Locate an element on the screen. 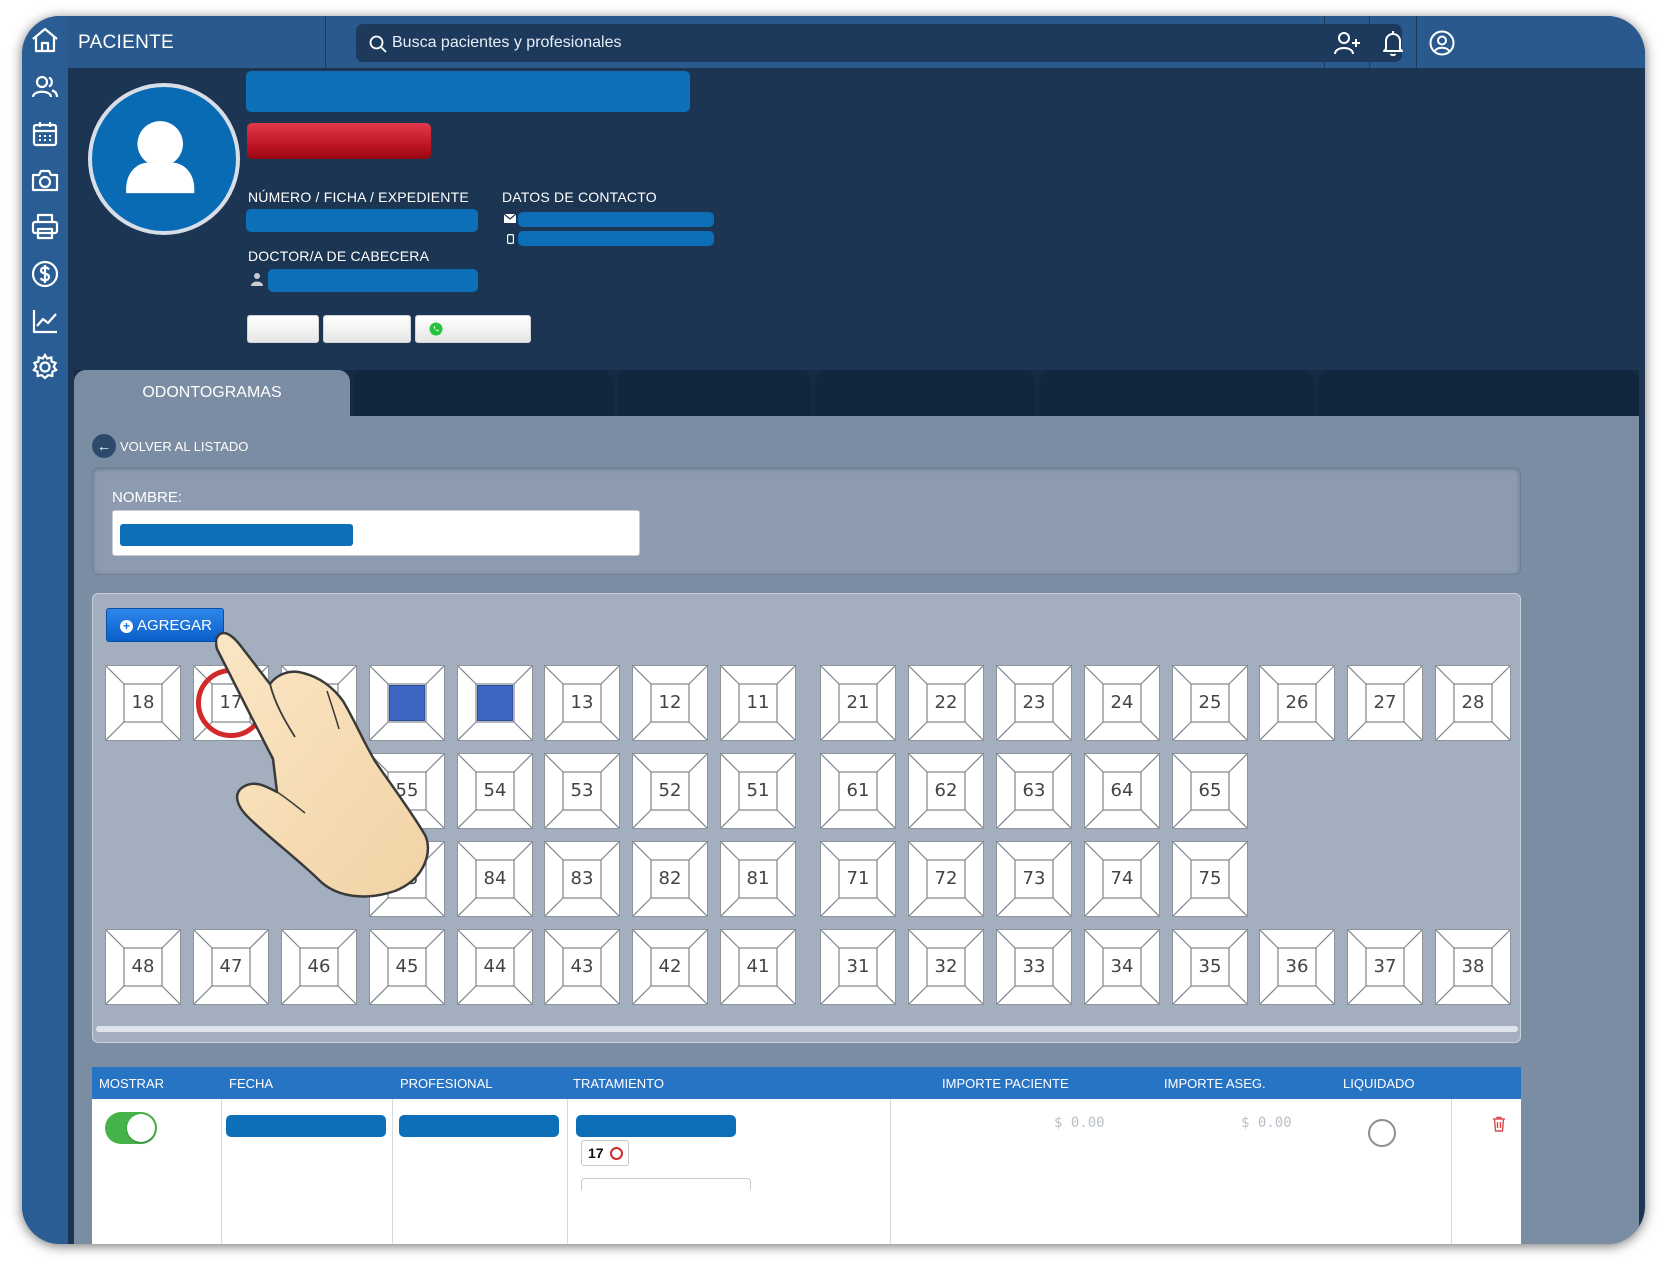  tooth-47: 47 is located at coordinates (231, 967).